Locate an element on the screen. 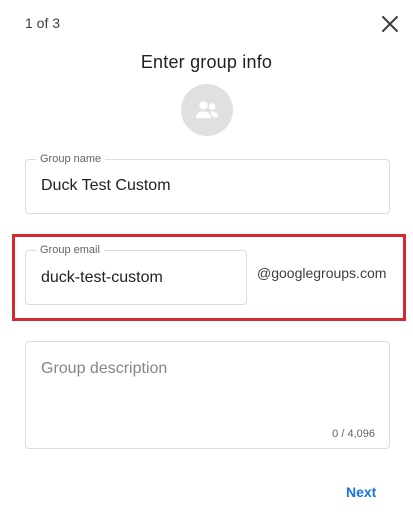  group-name-label: Group name is located at coordinates (71, 159).